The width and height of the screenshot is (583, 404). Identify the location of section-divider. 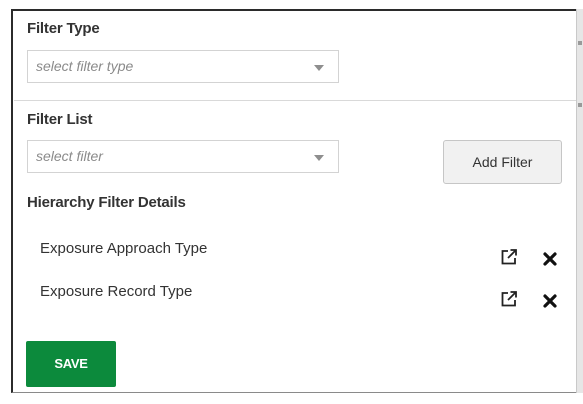
(295, 100).